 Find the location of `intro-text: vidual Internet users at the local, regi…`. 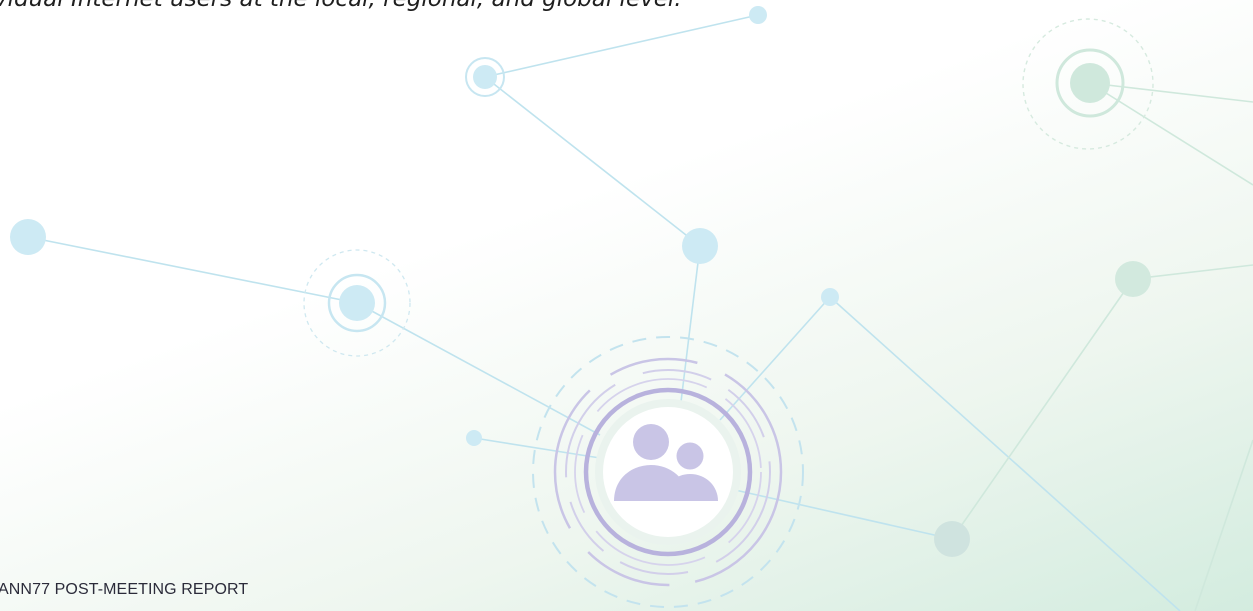

intro-text: vidual Internet users at the local, regi… is located at coordinates (341, 6).